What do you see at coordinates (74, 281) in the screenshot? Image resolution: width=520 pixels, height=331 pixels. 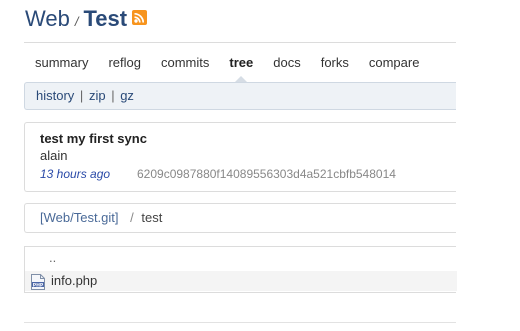 I see `file-link: info.php` at bounding box center [74, 281].